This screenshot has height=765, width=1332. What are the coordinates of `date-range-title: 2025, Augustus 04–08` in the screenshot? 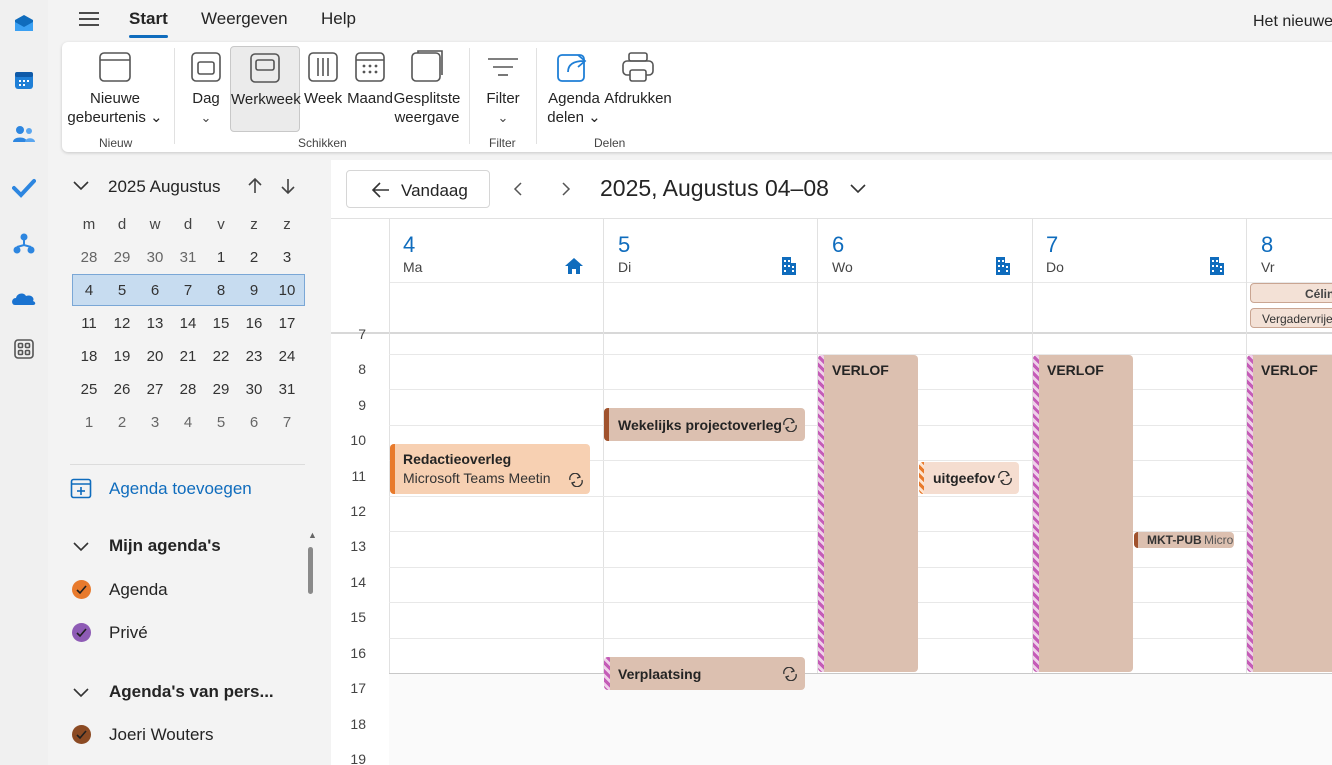 It's located at (714, 188).